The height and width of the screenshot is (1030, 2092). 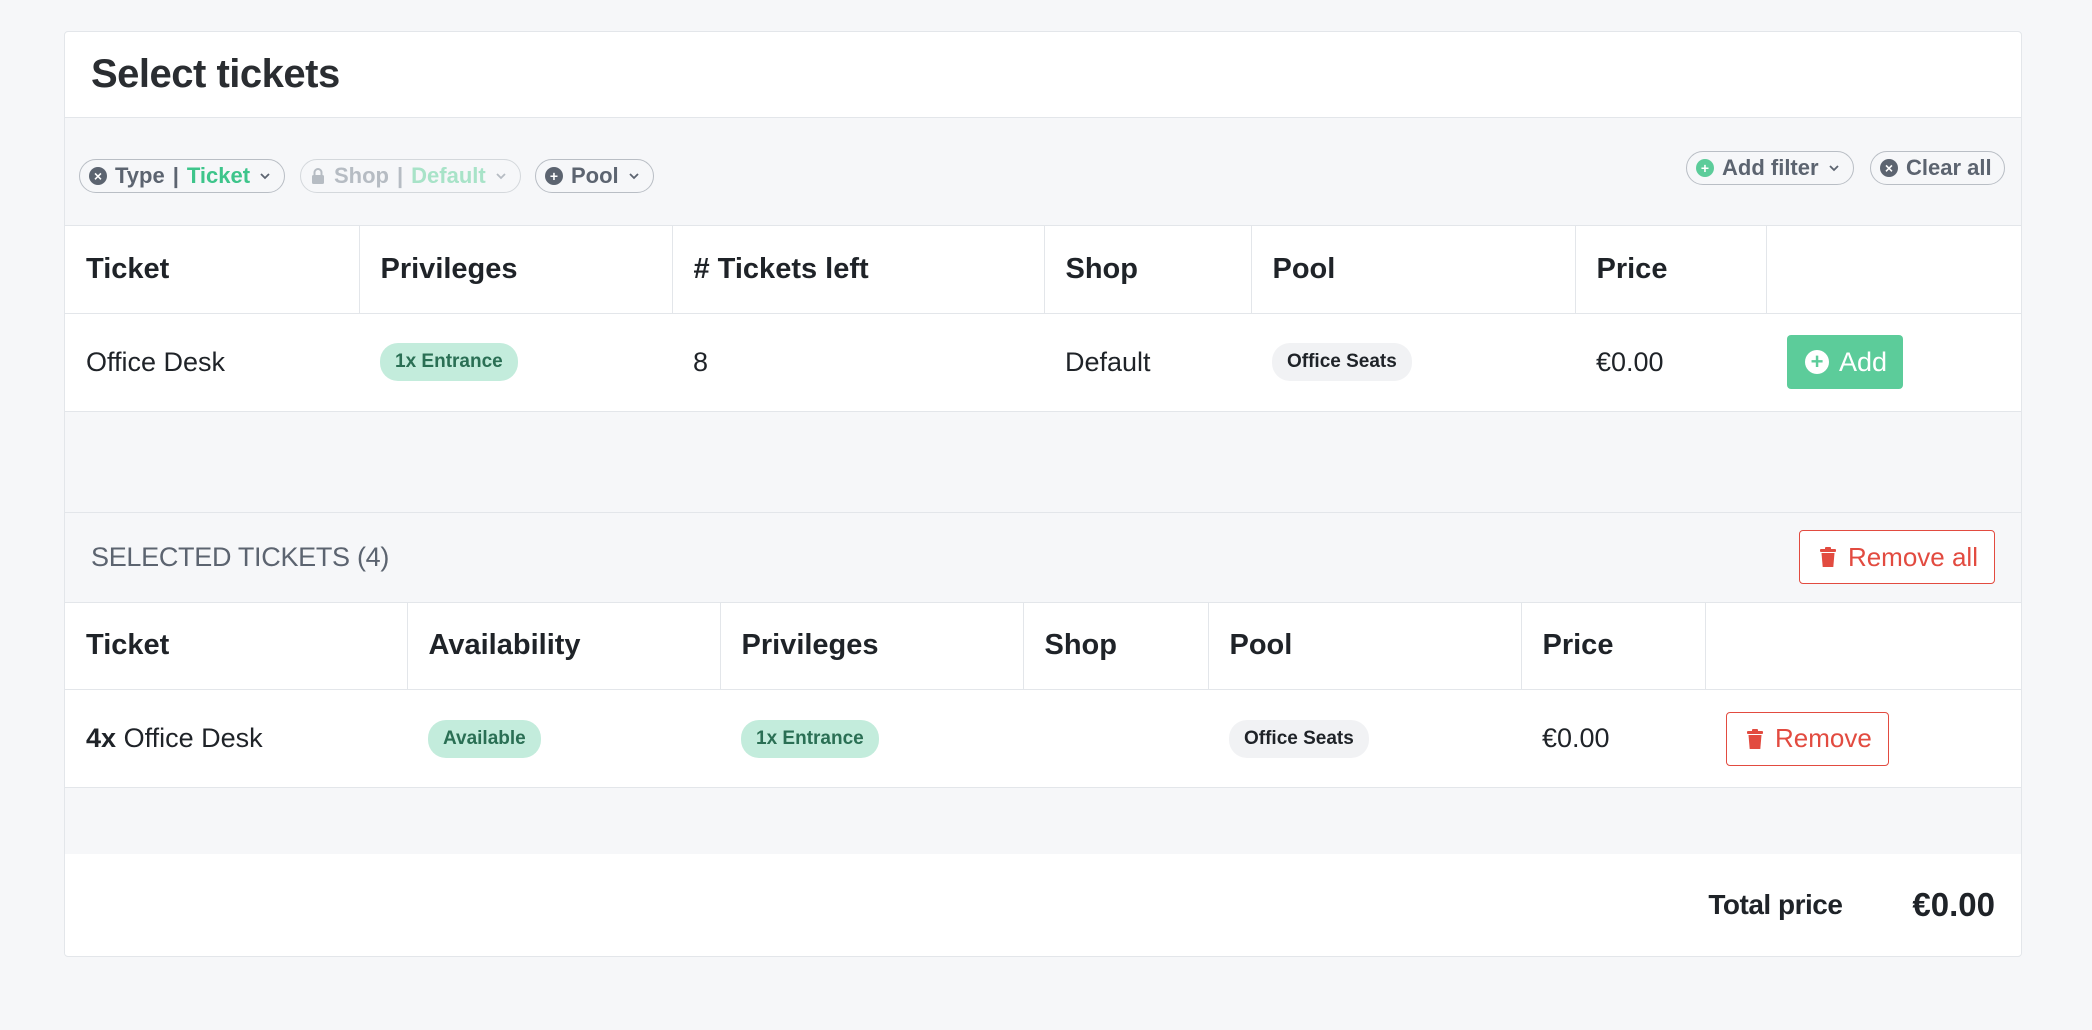 I want to click on filter-shop-label: Shop, so click(x=361, y=175).